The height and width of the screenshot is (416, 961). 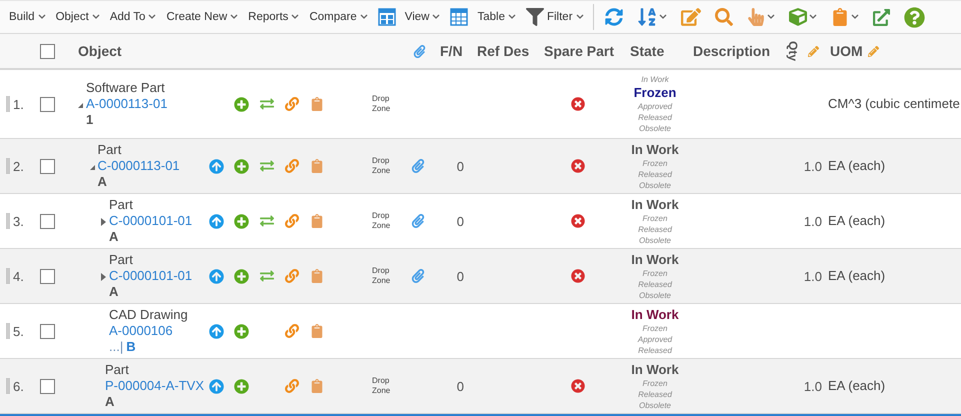 I want to click on filter-button: Filter, so click(x=554, y=17).